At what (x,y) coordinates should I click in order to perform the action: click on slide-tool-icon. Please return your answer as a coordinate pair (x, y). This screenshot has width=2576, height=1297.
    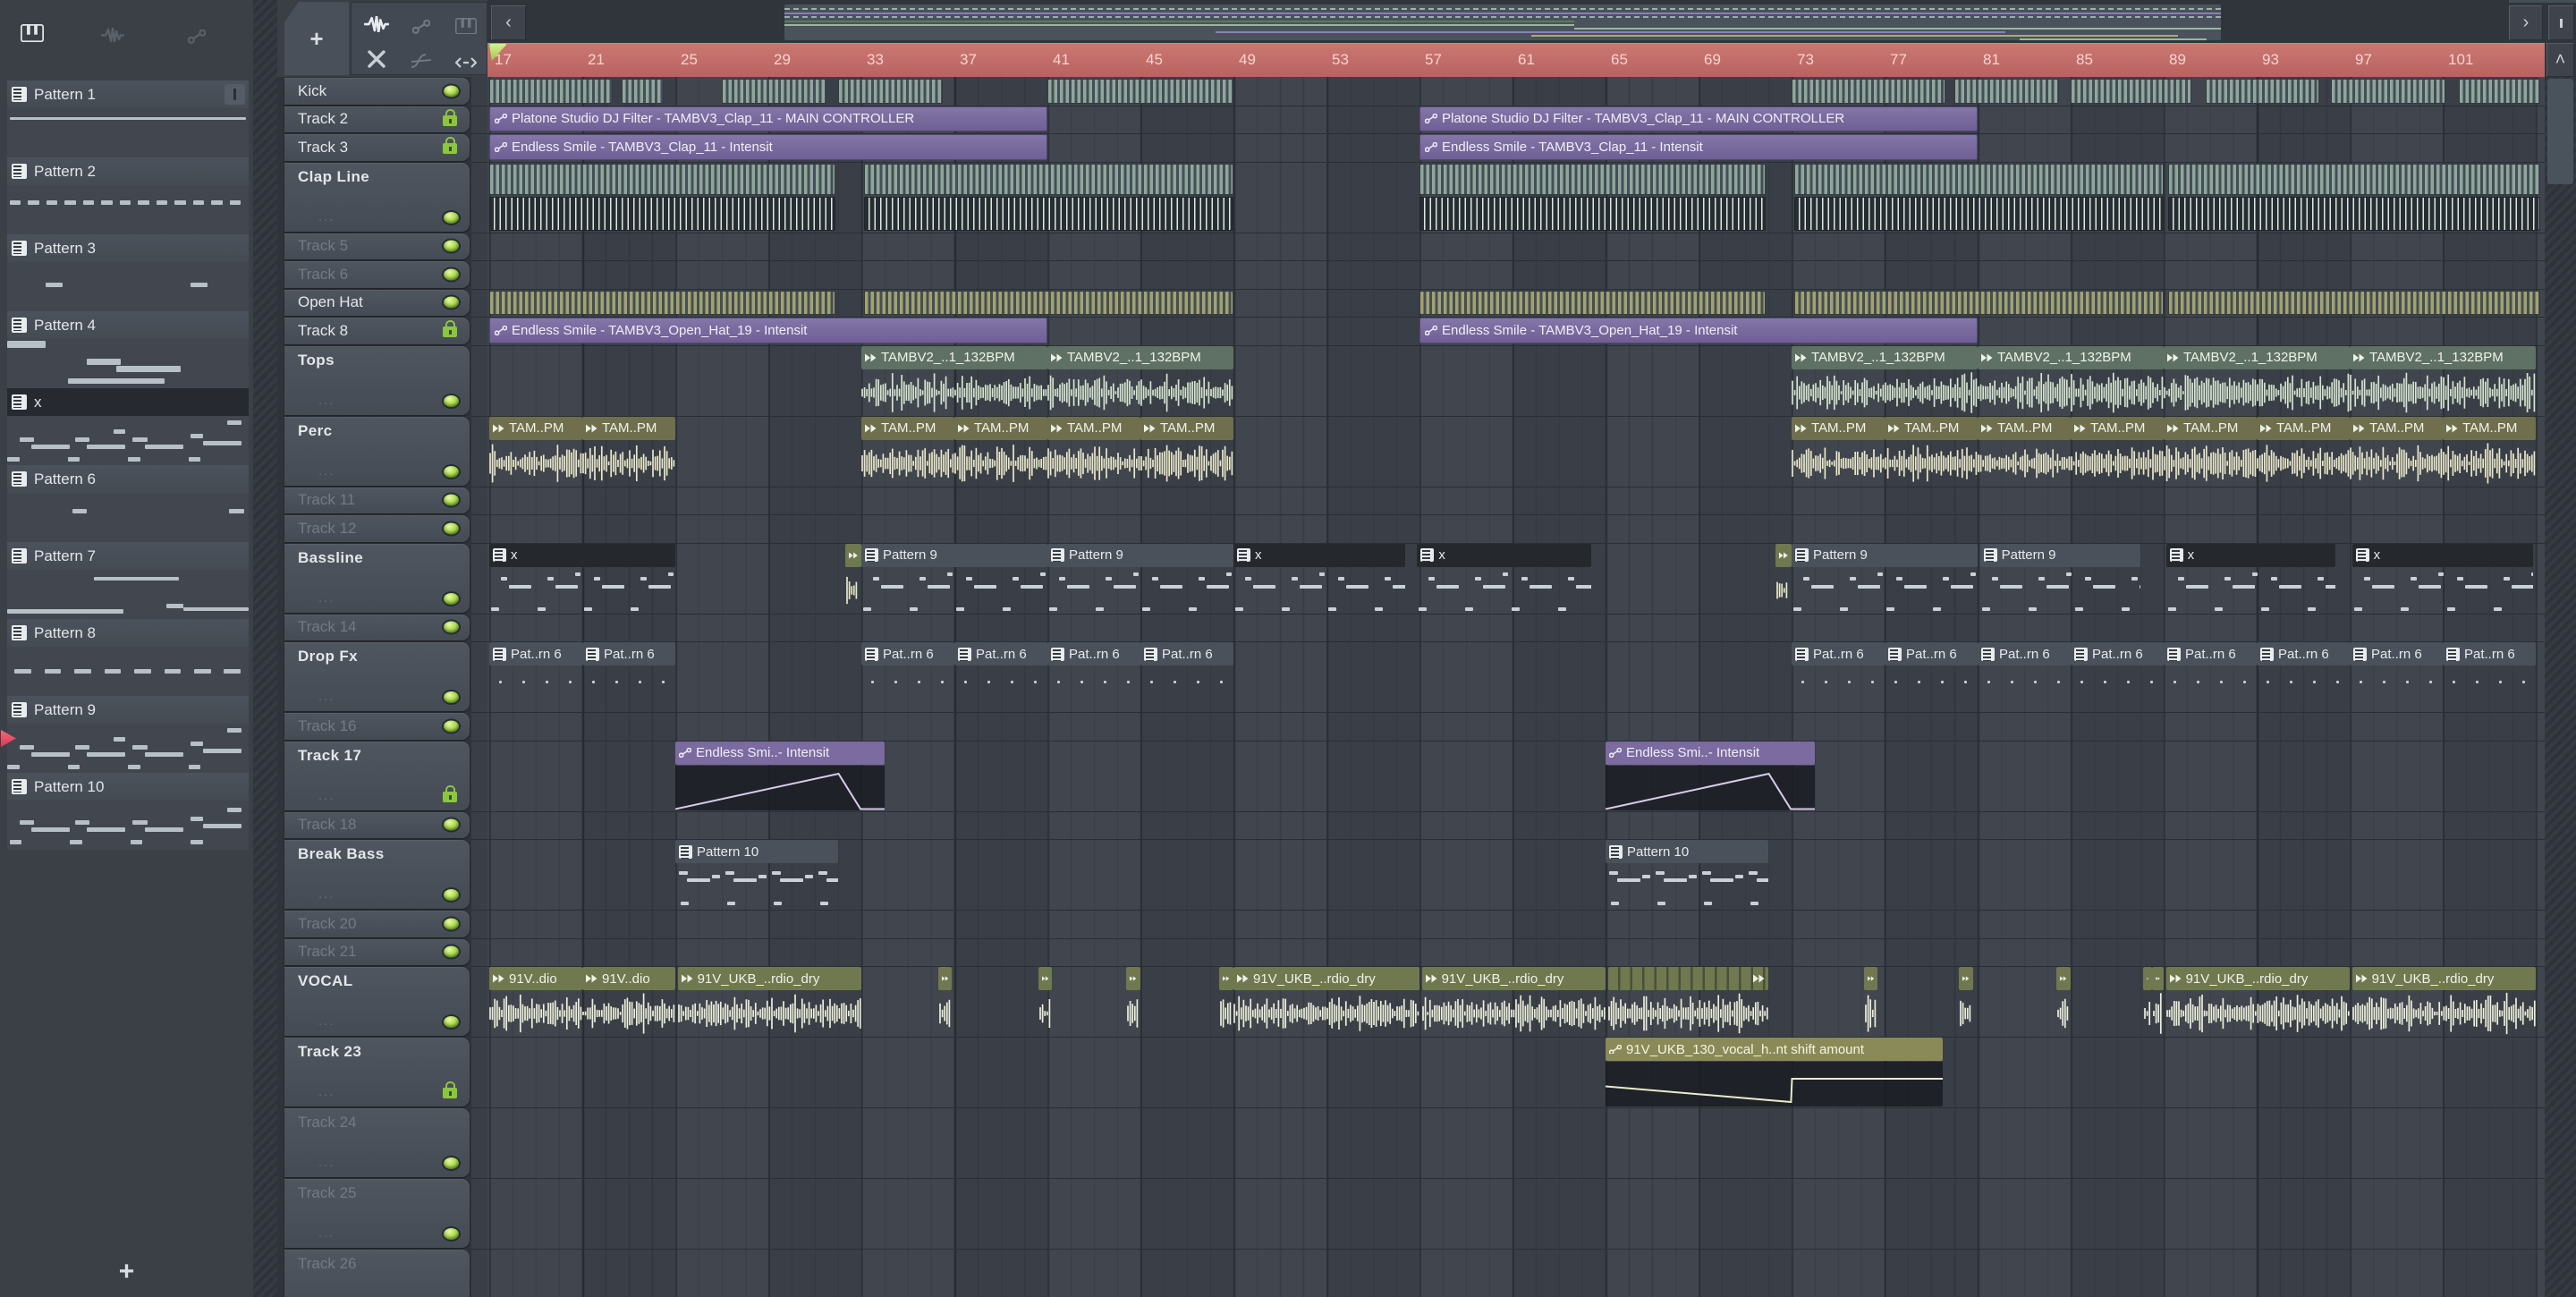
    Looking at the image, I should click on (421, 60).